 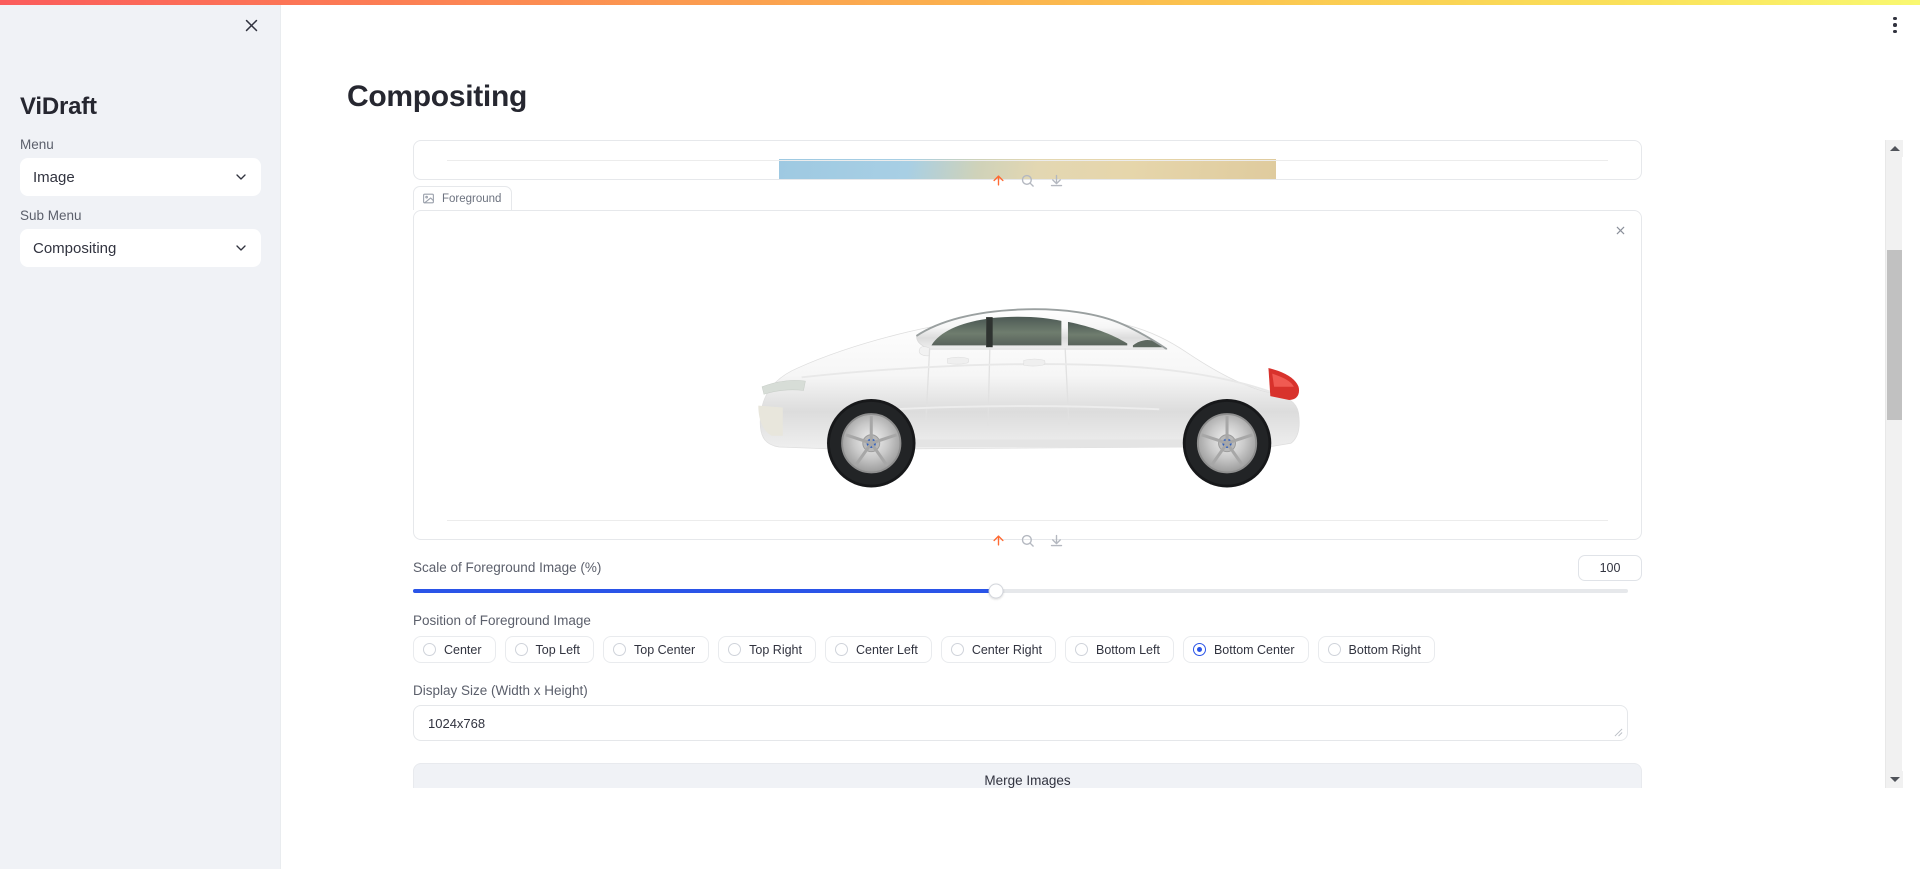 What do you see at coordinates (775, 649) in the screenshot?
I see `position-option-label: Top Right` at bounding box center [775, 649].